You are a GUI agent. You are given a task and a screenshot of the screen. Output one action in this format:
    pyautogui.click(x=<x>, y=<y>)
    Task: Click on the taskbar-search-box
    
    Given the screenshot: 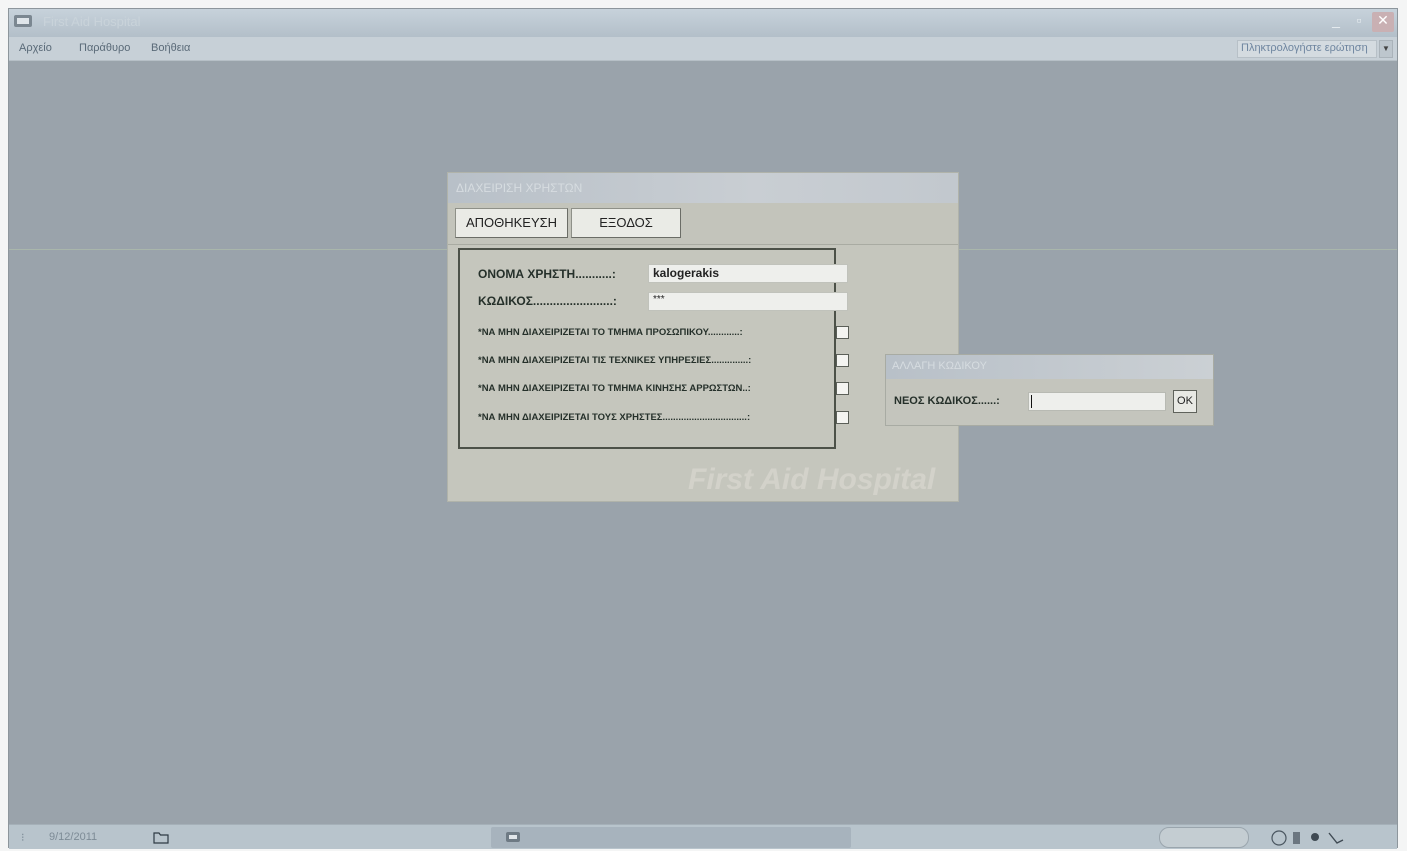 What is the action you would take?
    pyautogui.click(x=1204, y=837)
    